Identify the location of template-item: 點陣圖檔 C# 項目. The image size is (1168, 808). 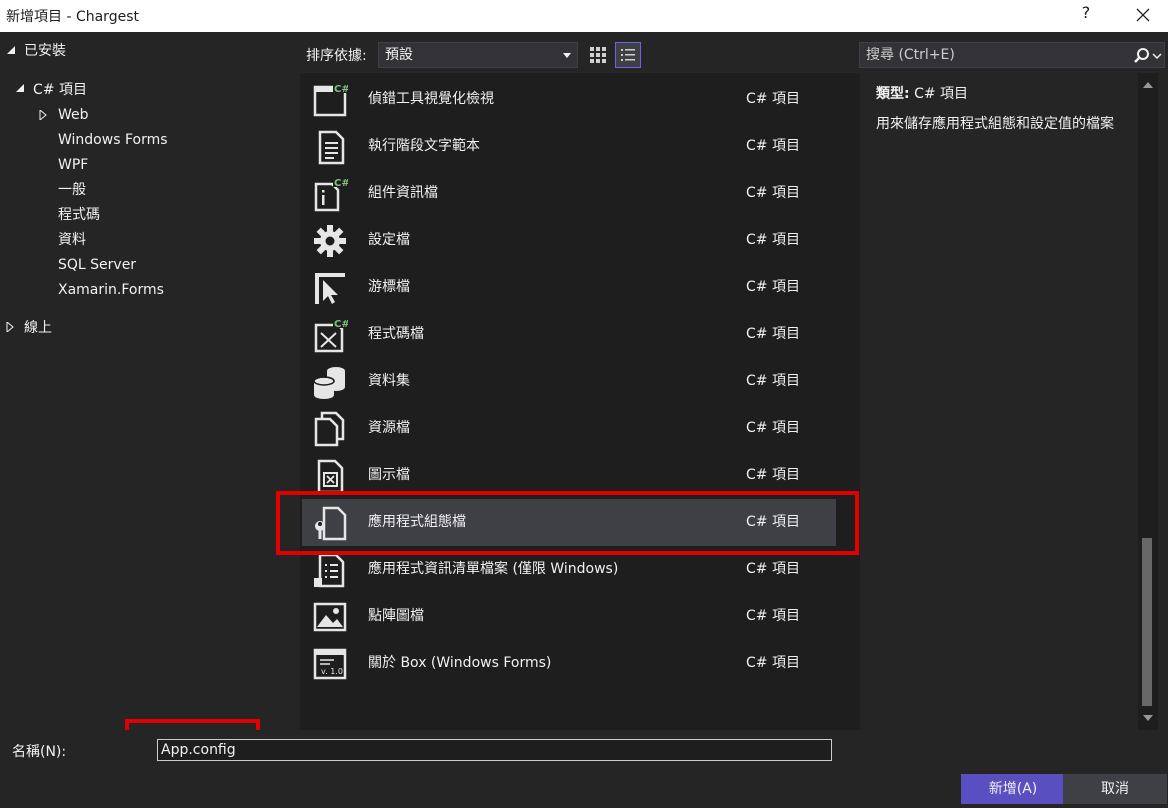
(569, 616).